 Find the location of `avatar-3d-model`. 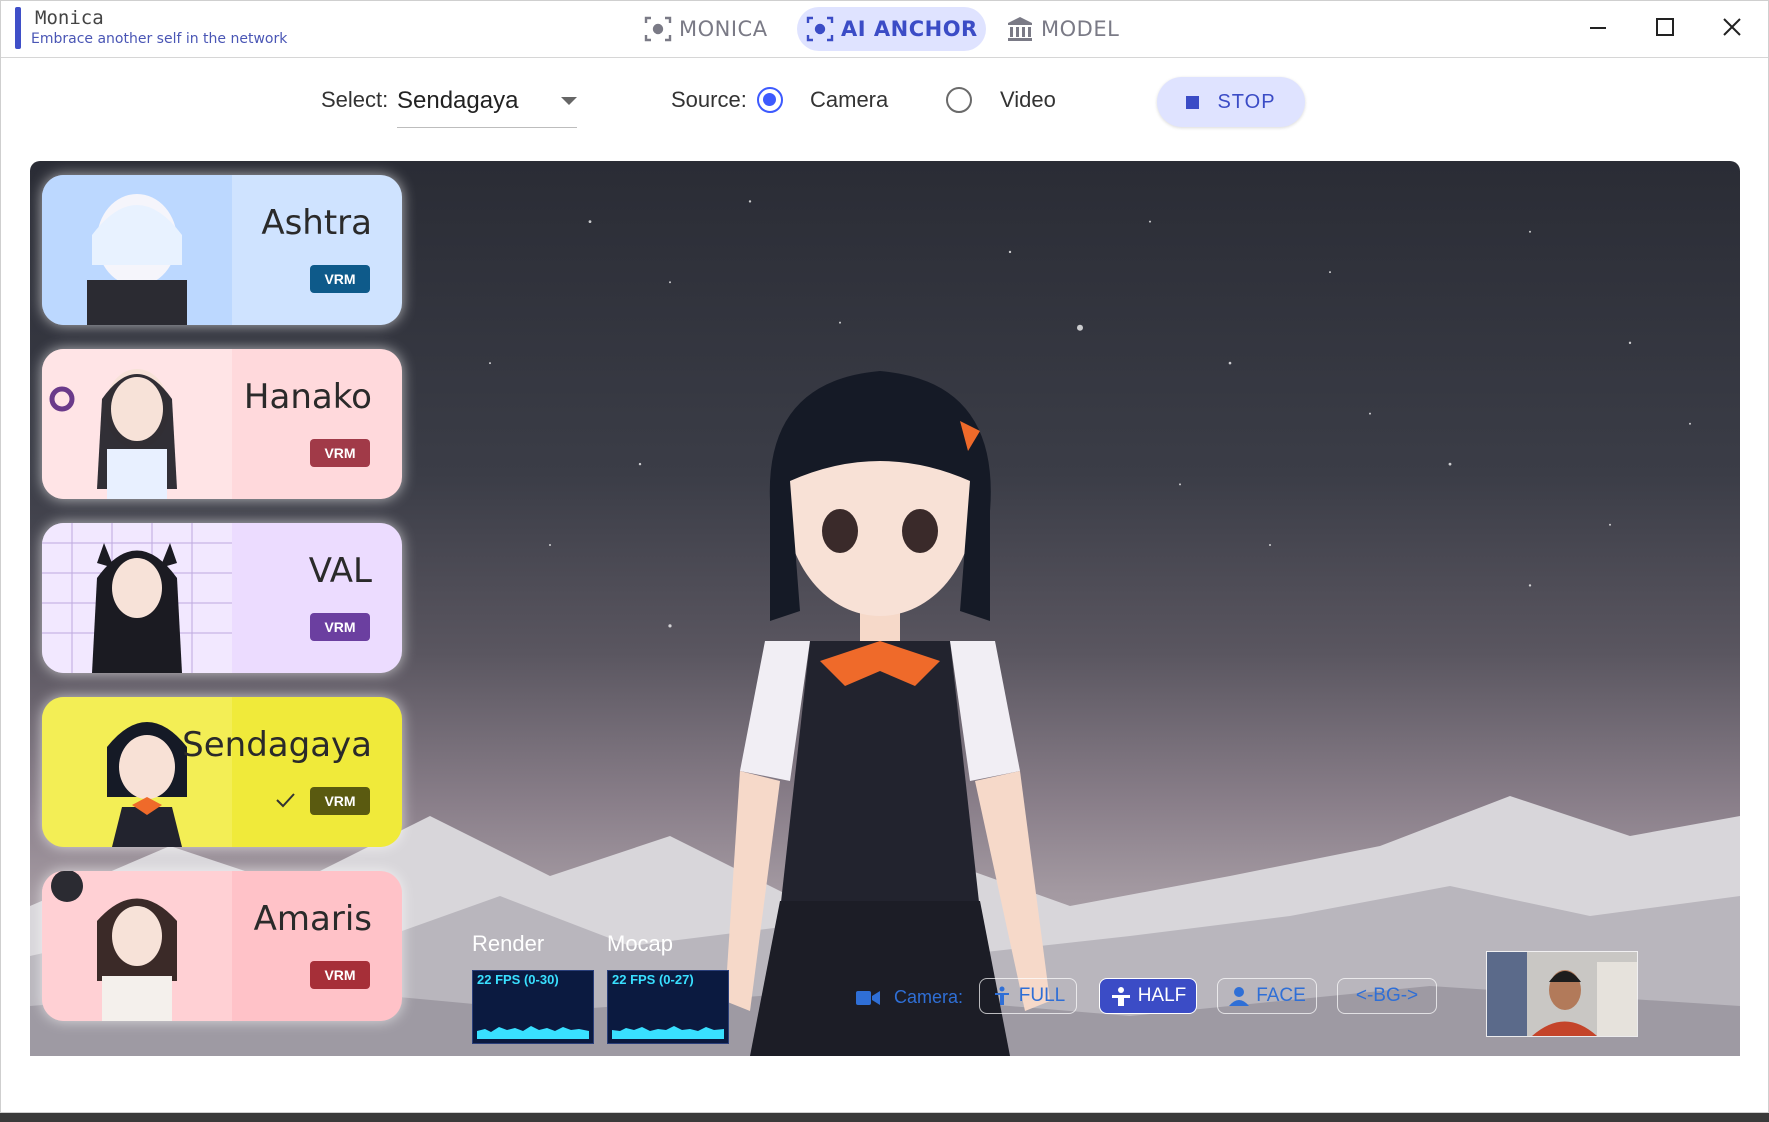

avatar-3d-model is located at coordinates (887, 713).